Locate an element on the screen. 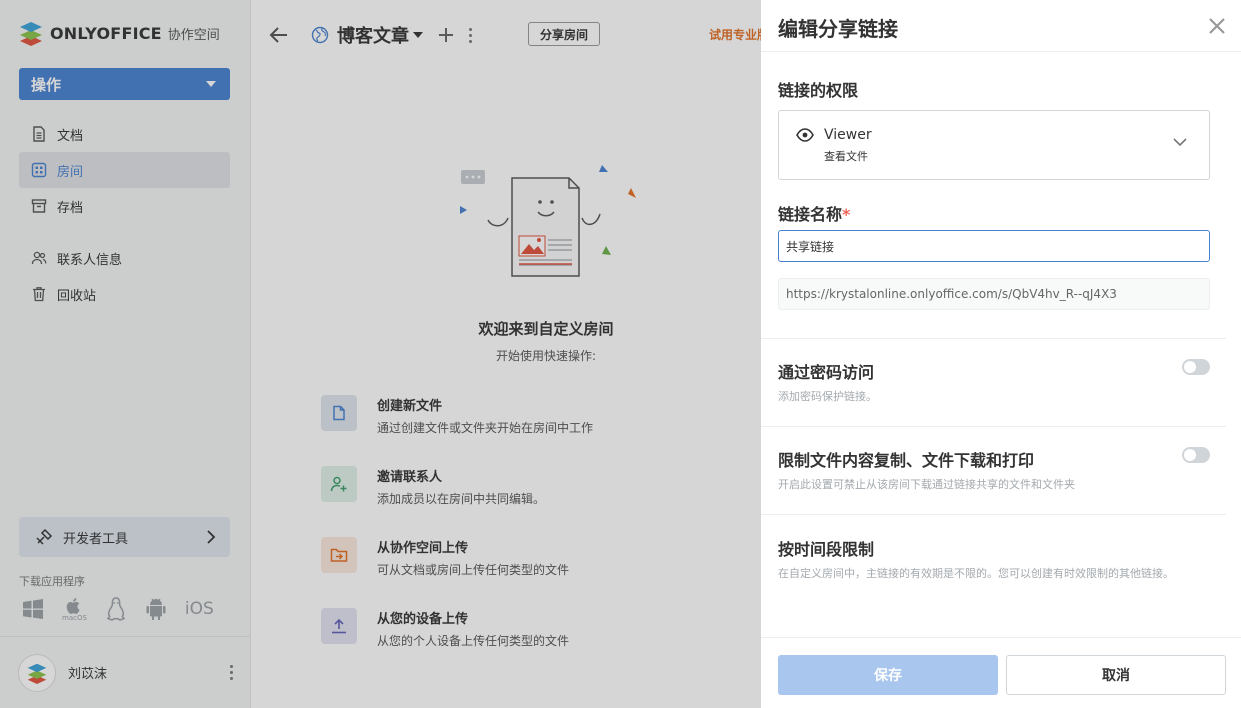 The width and height of the screenshot is (1241, 708). password-access-toggle is located at coordinates (1196, 367).